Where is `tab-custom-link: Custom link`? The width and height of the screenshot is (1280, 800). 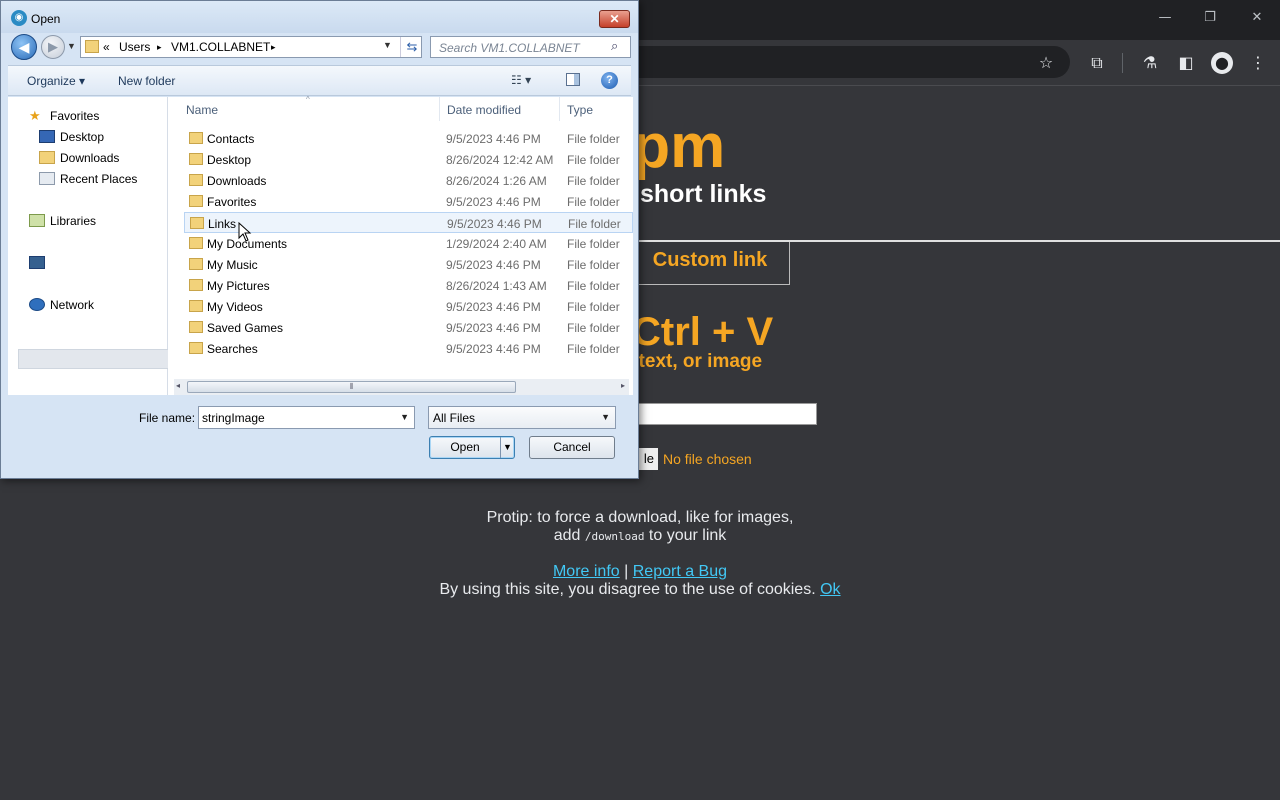 tab-custom-link: Custom link is located at coordinates (710, 263).